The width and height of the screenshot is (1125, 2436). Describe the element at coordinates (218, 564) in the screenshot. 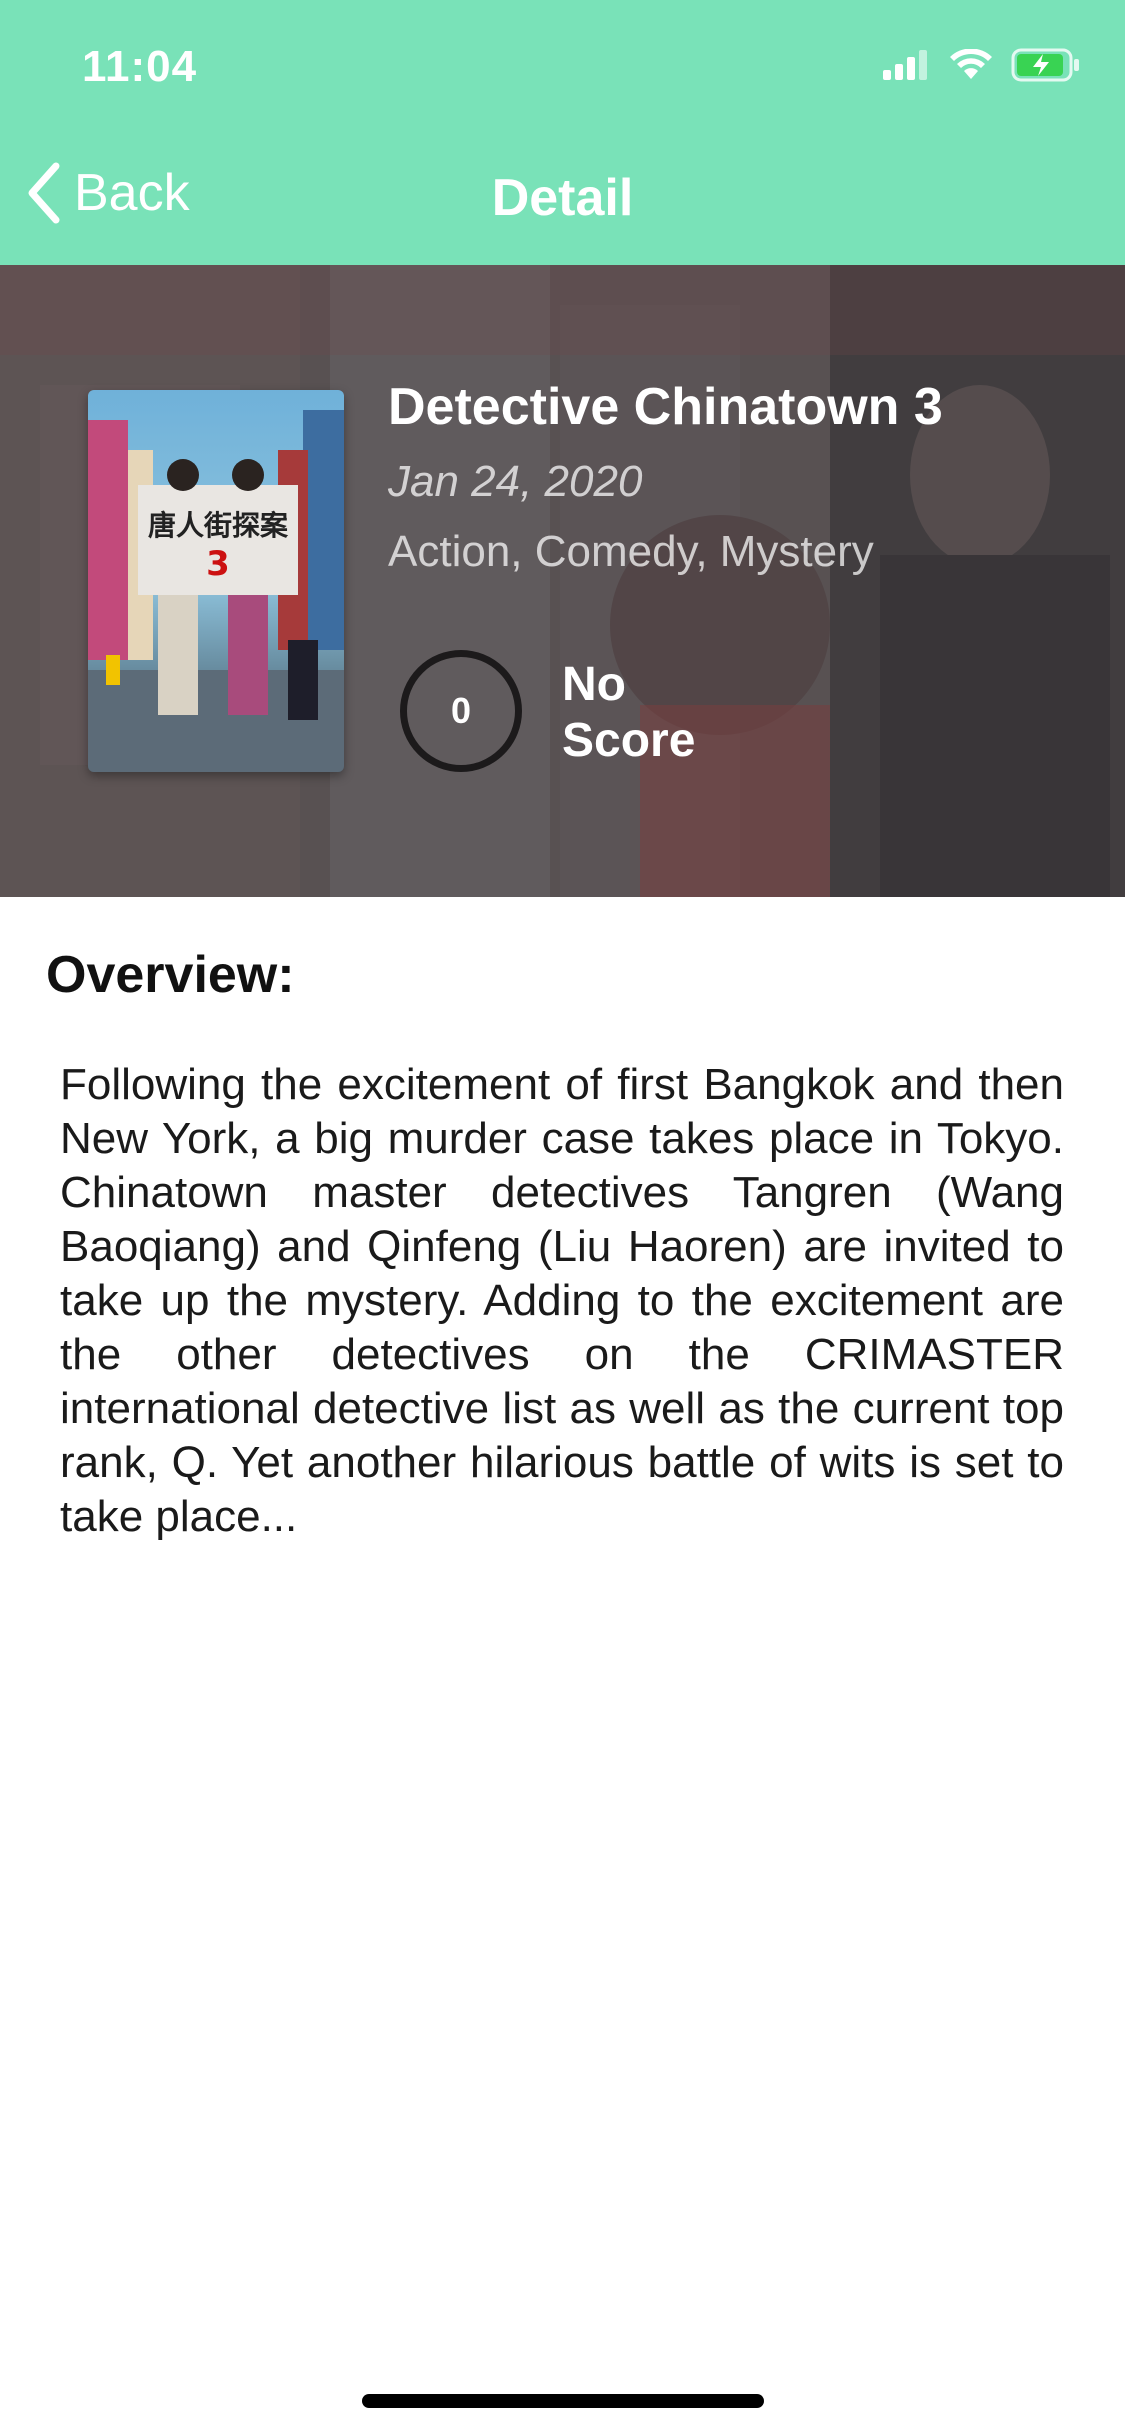

I see `svg-text: 3` at that location.